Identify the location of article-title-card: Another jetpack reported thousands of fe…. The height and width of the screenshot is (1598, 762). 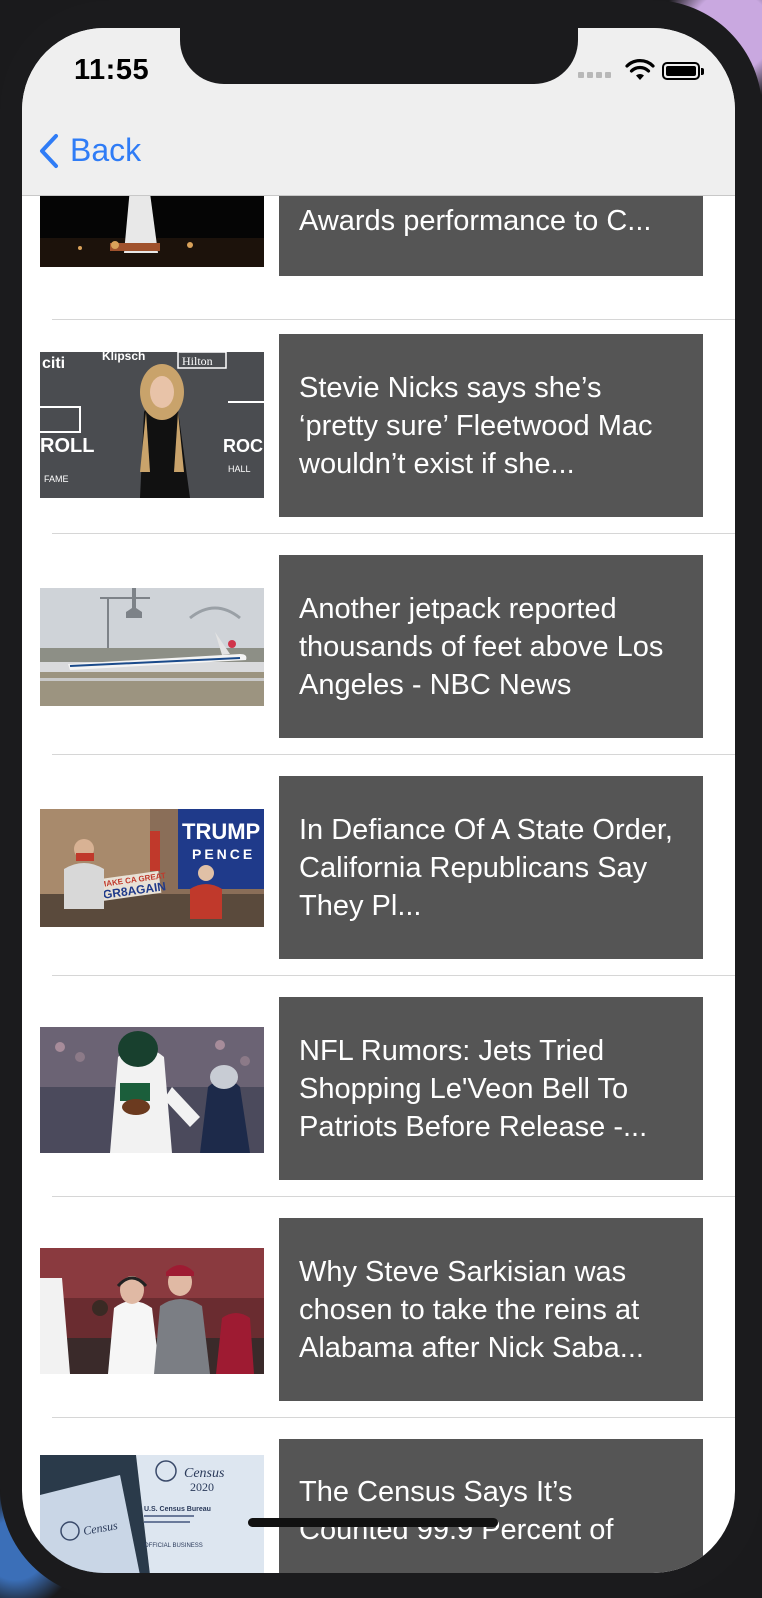
(491, 646).